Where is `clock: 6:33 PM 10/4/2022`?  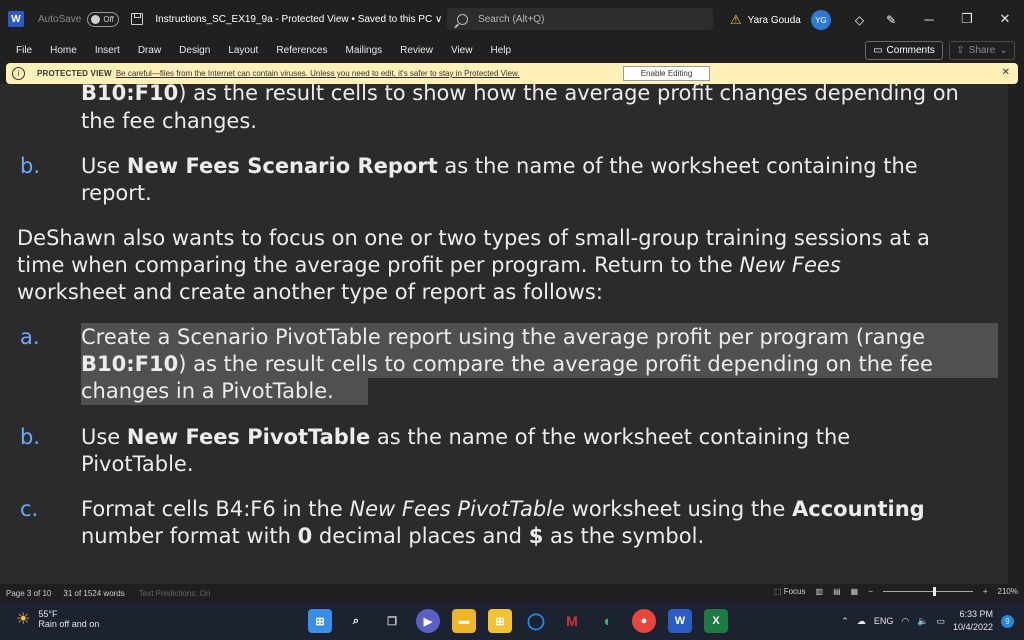
clock: 6:33 PM 10/4/2022 is located at coordinates (973, 621).